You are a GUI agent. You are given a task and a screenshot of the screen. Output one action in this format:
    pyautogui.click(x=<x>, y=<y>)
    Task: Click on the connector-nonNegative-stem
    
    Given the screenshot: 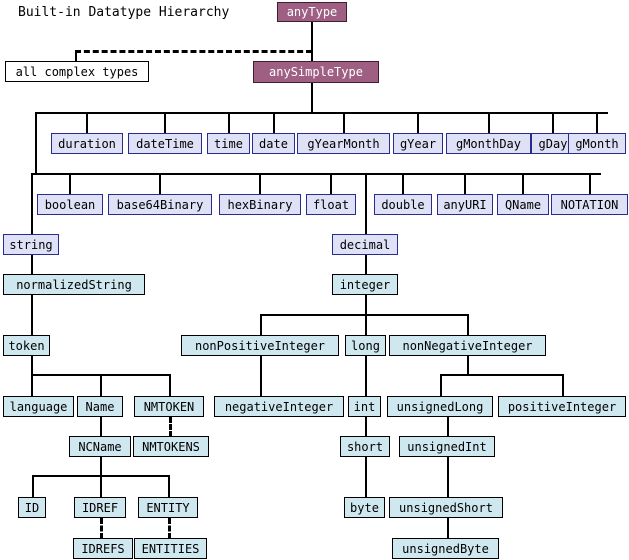 What is the action you would take?
    pyautogui.click(x=468, y=365)
    